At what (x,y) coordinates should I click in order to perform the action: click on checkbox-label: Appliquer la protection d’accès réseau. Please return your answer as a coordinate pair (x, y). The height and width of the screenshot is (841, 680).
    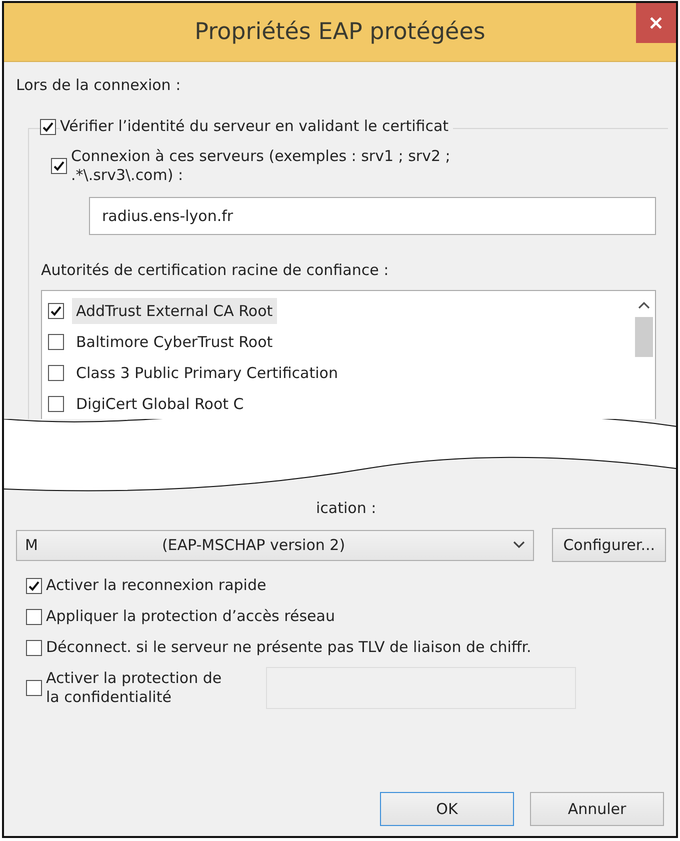
    Looking at the image, I should click on (190, 616).